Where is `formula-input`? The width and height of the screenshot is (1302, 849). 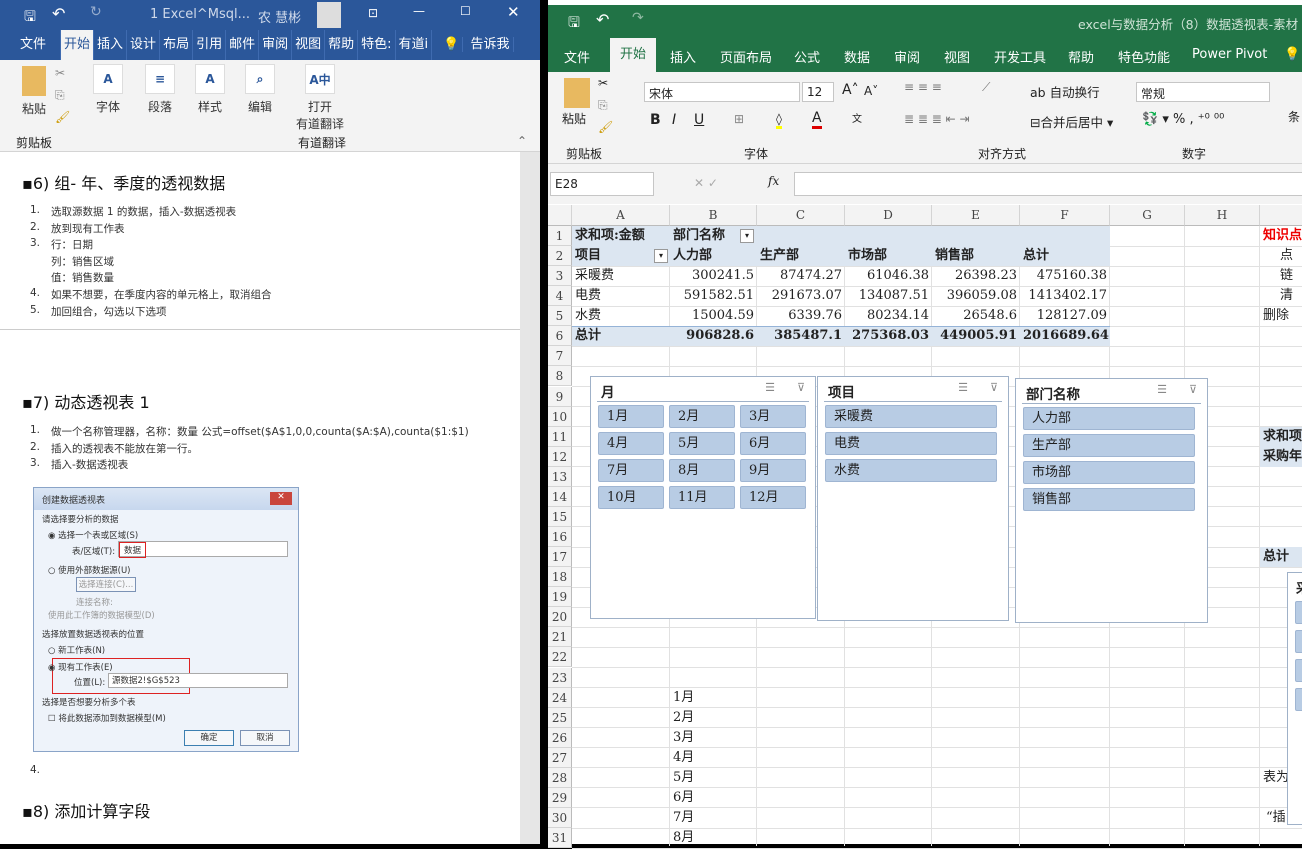 formula-input is located at coordinates (1048, 184).